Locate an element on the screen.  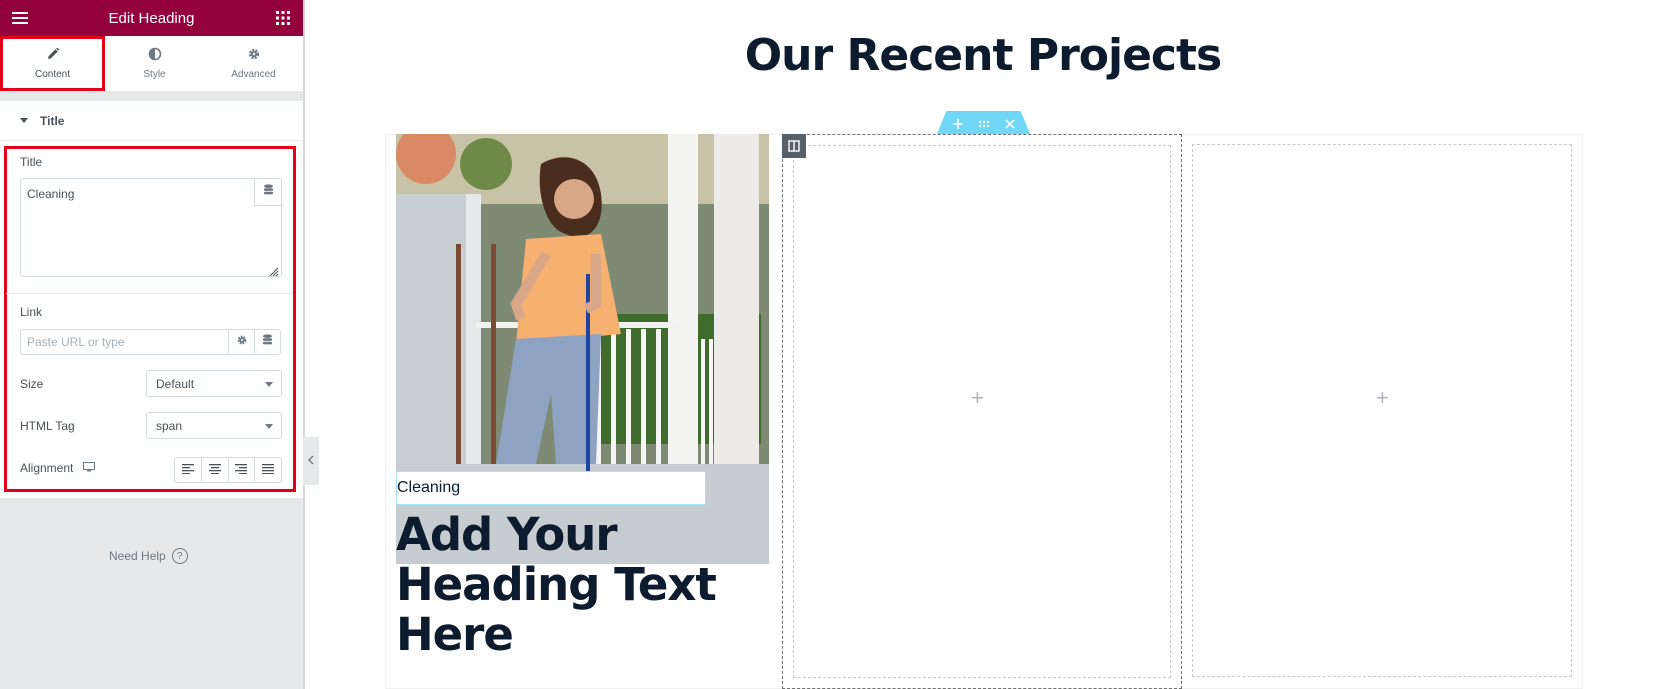
align-right-icon is located at coordinates (241, 470).